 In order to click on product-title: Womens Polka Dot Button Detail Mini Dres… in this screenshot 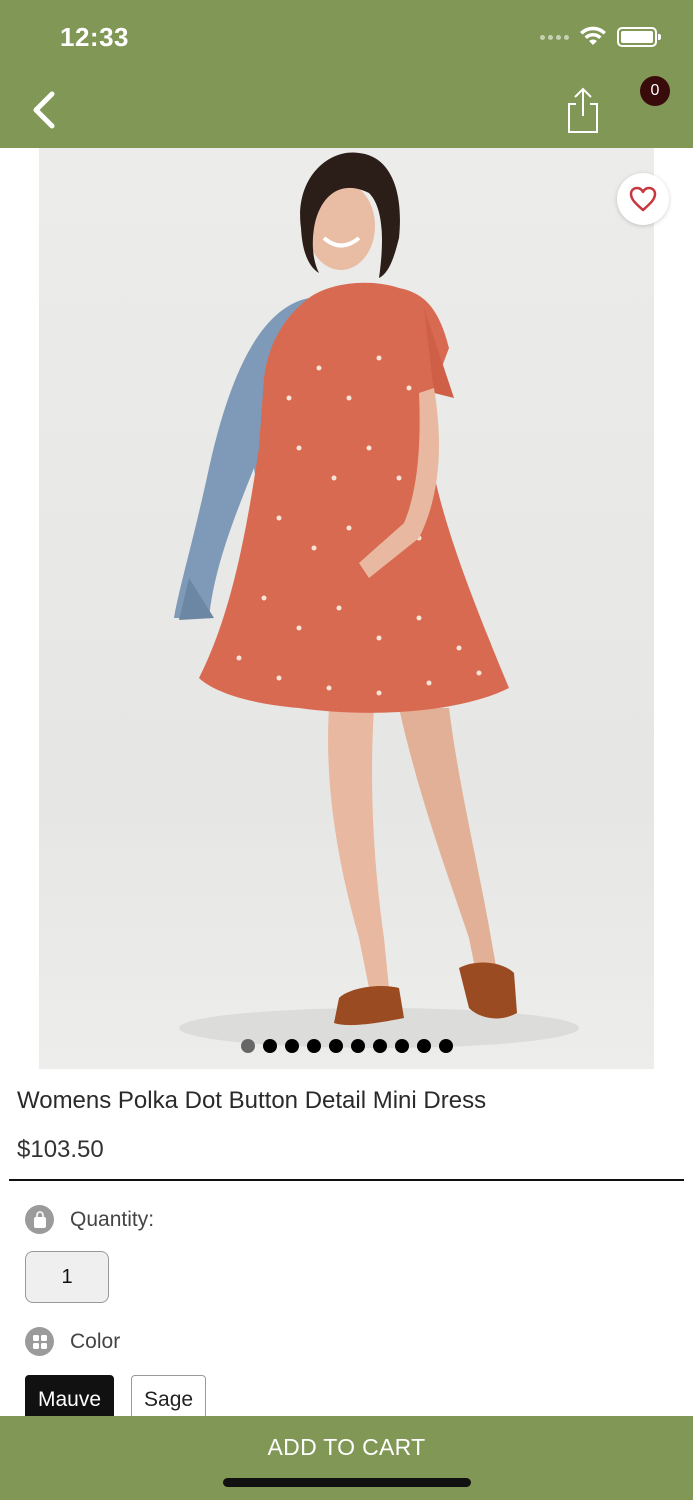, I will do `click(252, 1100)`.